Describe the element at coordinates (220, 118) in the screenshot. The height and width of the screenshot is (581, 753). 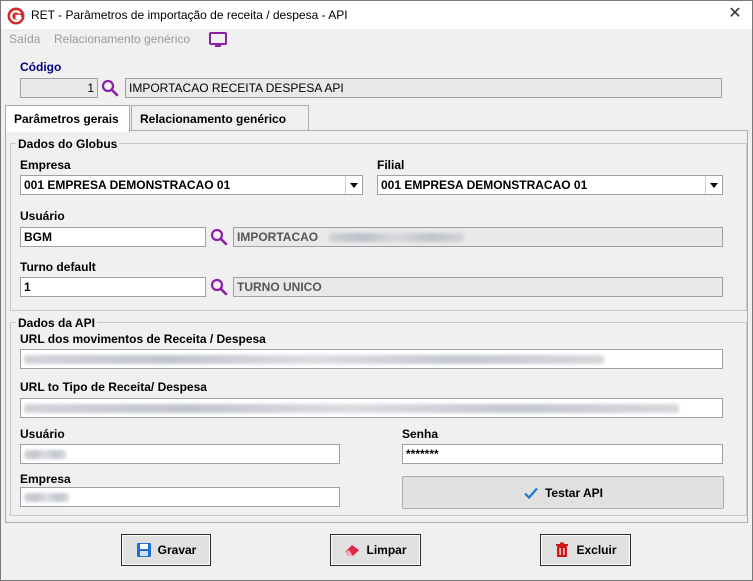
I see `tab-relacionamento-generico: Relacionamento genérico` at that location.